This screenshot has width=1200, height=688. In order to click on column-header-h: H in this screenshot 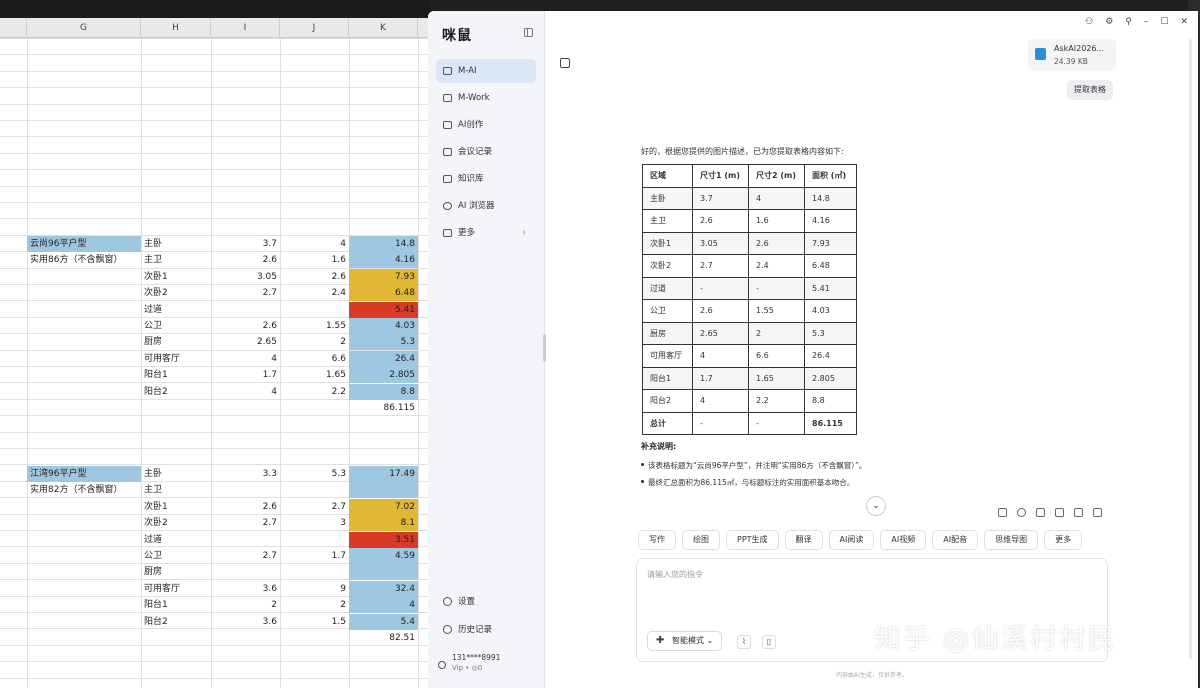, I will do `click(176, 28)`.